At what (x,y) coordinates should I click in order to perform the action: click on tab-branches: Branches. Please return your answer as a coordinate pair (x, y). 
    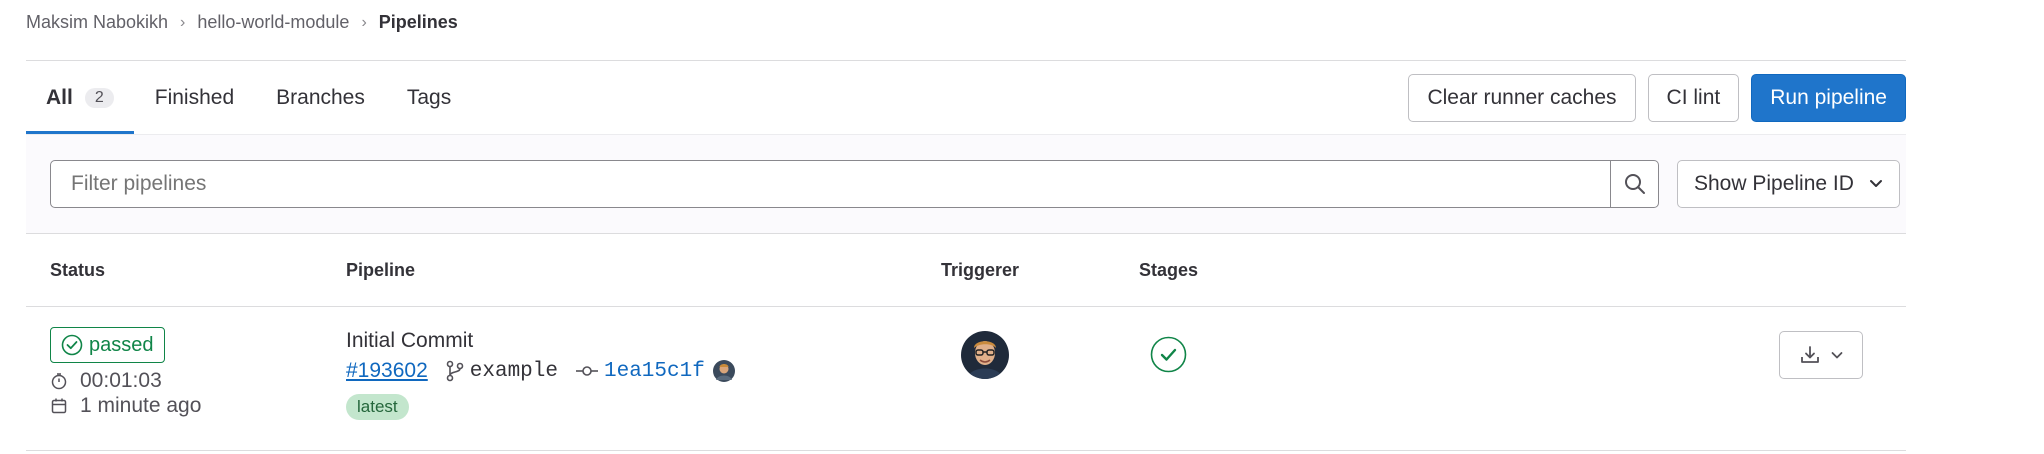
    Looking at the image, I should click on (320, 98).